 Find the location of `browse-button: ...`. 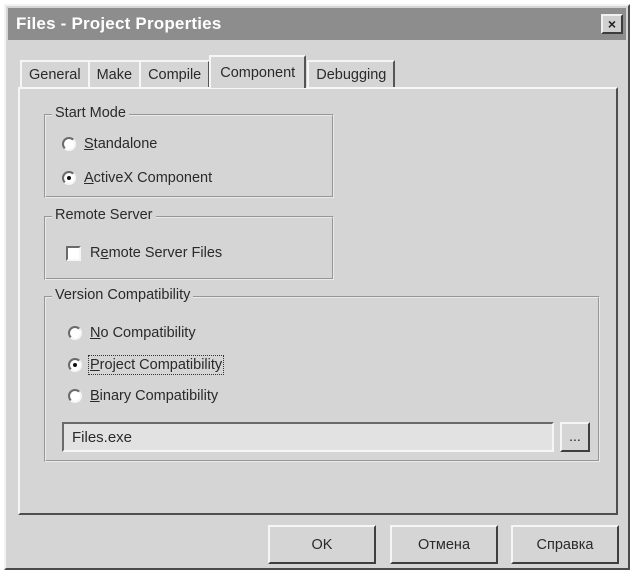

browse-button: ... is located at coordinates (575, 437).